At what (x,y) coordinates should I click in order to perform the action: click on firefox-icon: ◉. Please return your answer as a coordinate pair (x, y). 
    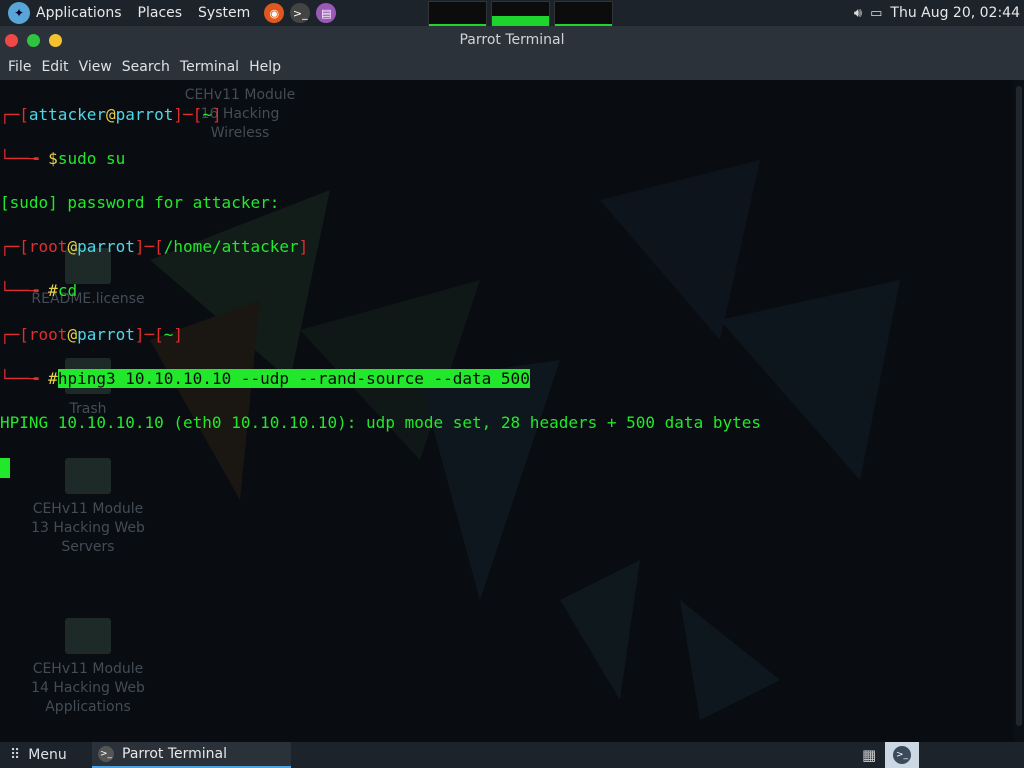
    Looking at the image, I should click on (274, 13).